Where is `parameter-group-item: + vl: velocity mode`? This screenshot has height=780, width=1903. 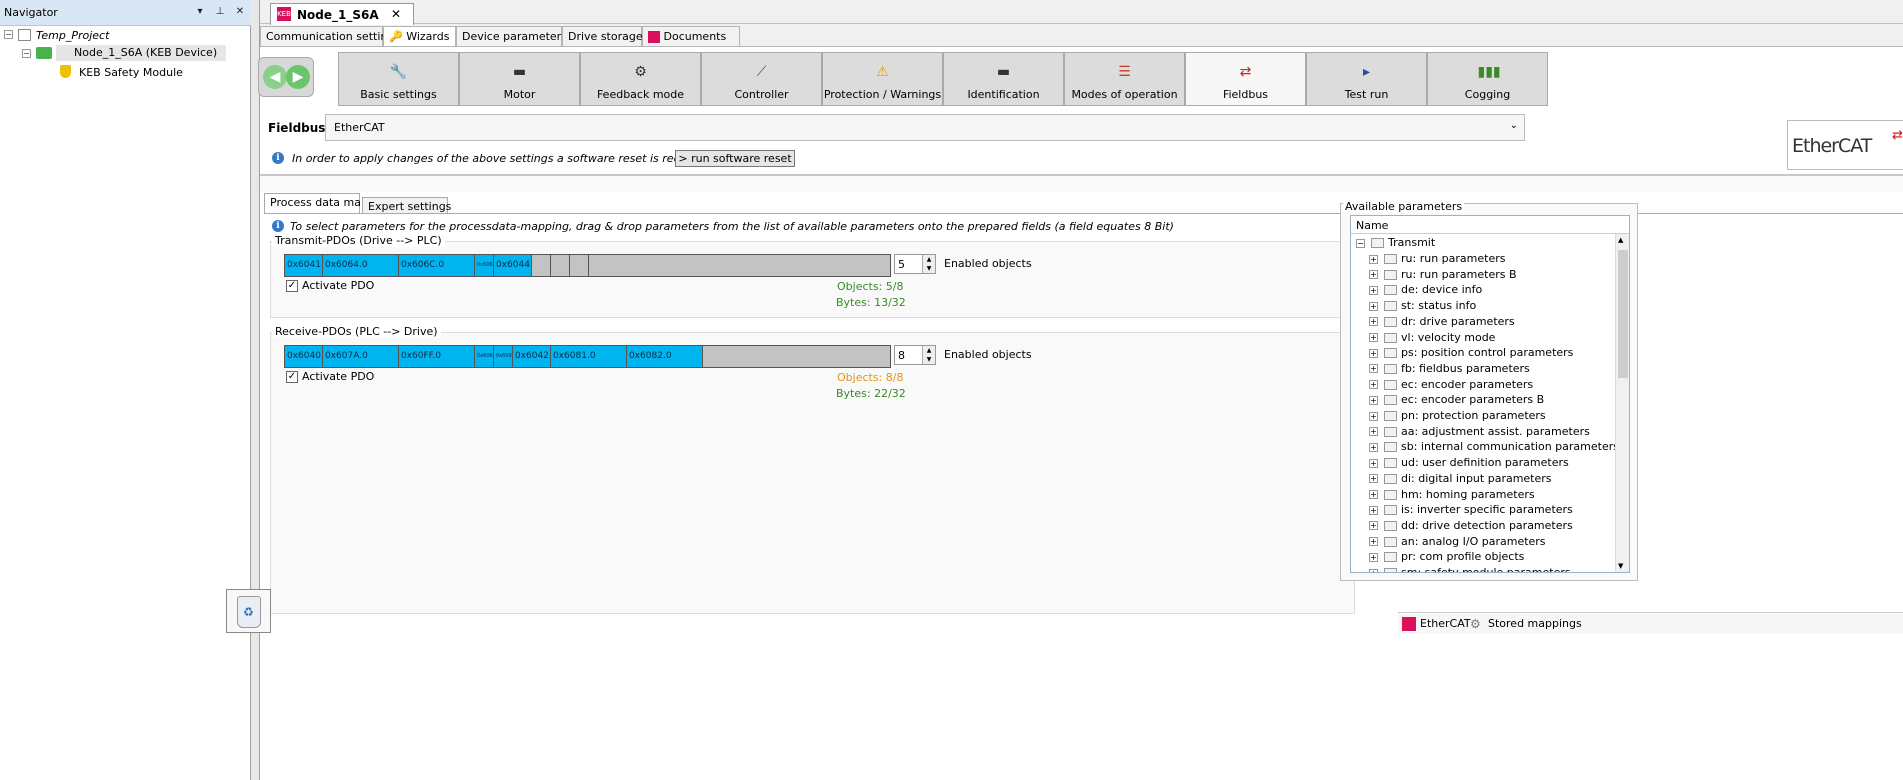
parameter-group-item: + vl: velocity mode is located at coordinates (1432, 339).